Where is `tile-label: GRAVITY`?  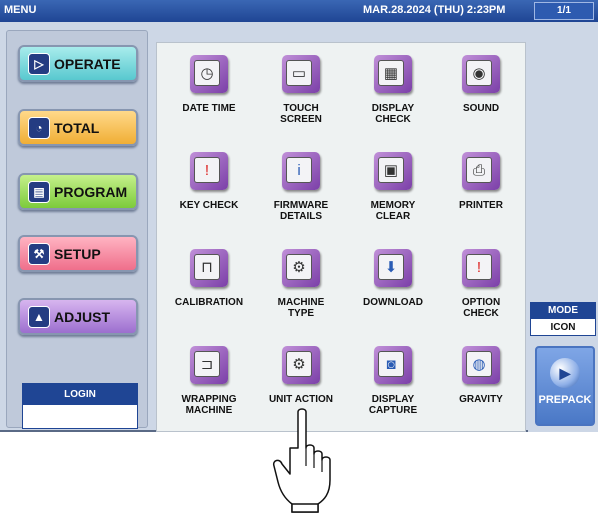
tile-label: GRAVITY is located at coordinates (481, 399).